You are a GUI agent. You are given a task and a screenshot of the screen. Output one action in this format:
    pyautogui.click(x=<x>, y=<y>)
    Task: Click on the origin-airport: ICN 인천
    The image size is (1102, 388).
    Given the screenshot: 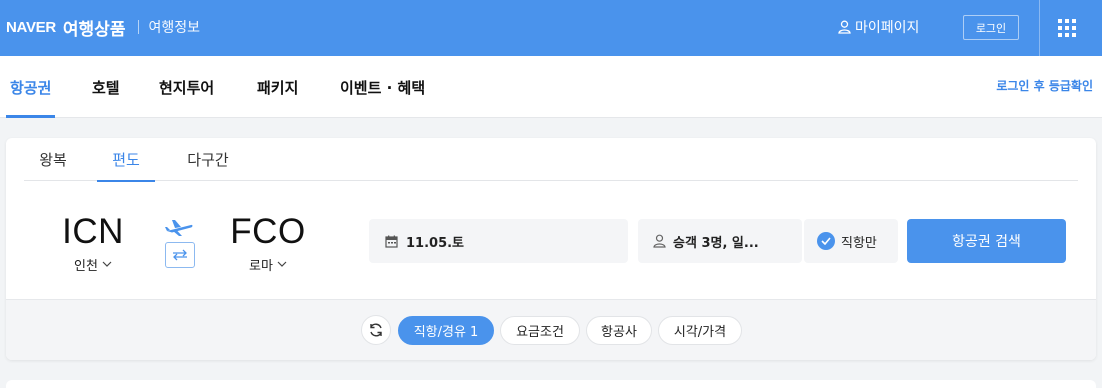 What is the action you would take?
    pyautogui.click(x=93, y=243)
    